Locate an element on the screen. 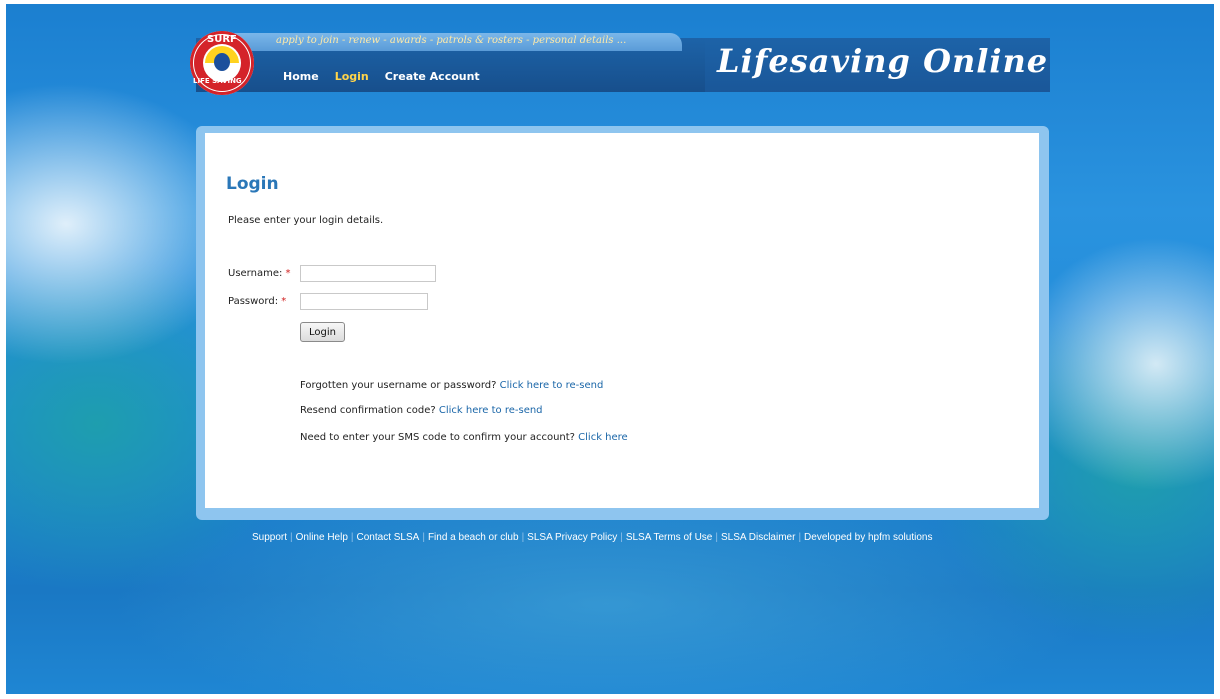  surf-life-saving-logo: SURF LIFE SAVING is located at coordinates (222, 63).